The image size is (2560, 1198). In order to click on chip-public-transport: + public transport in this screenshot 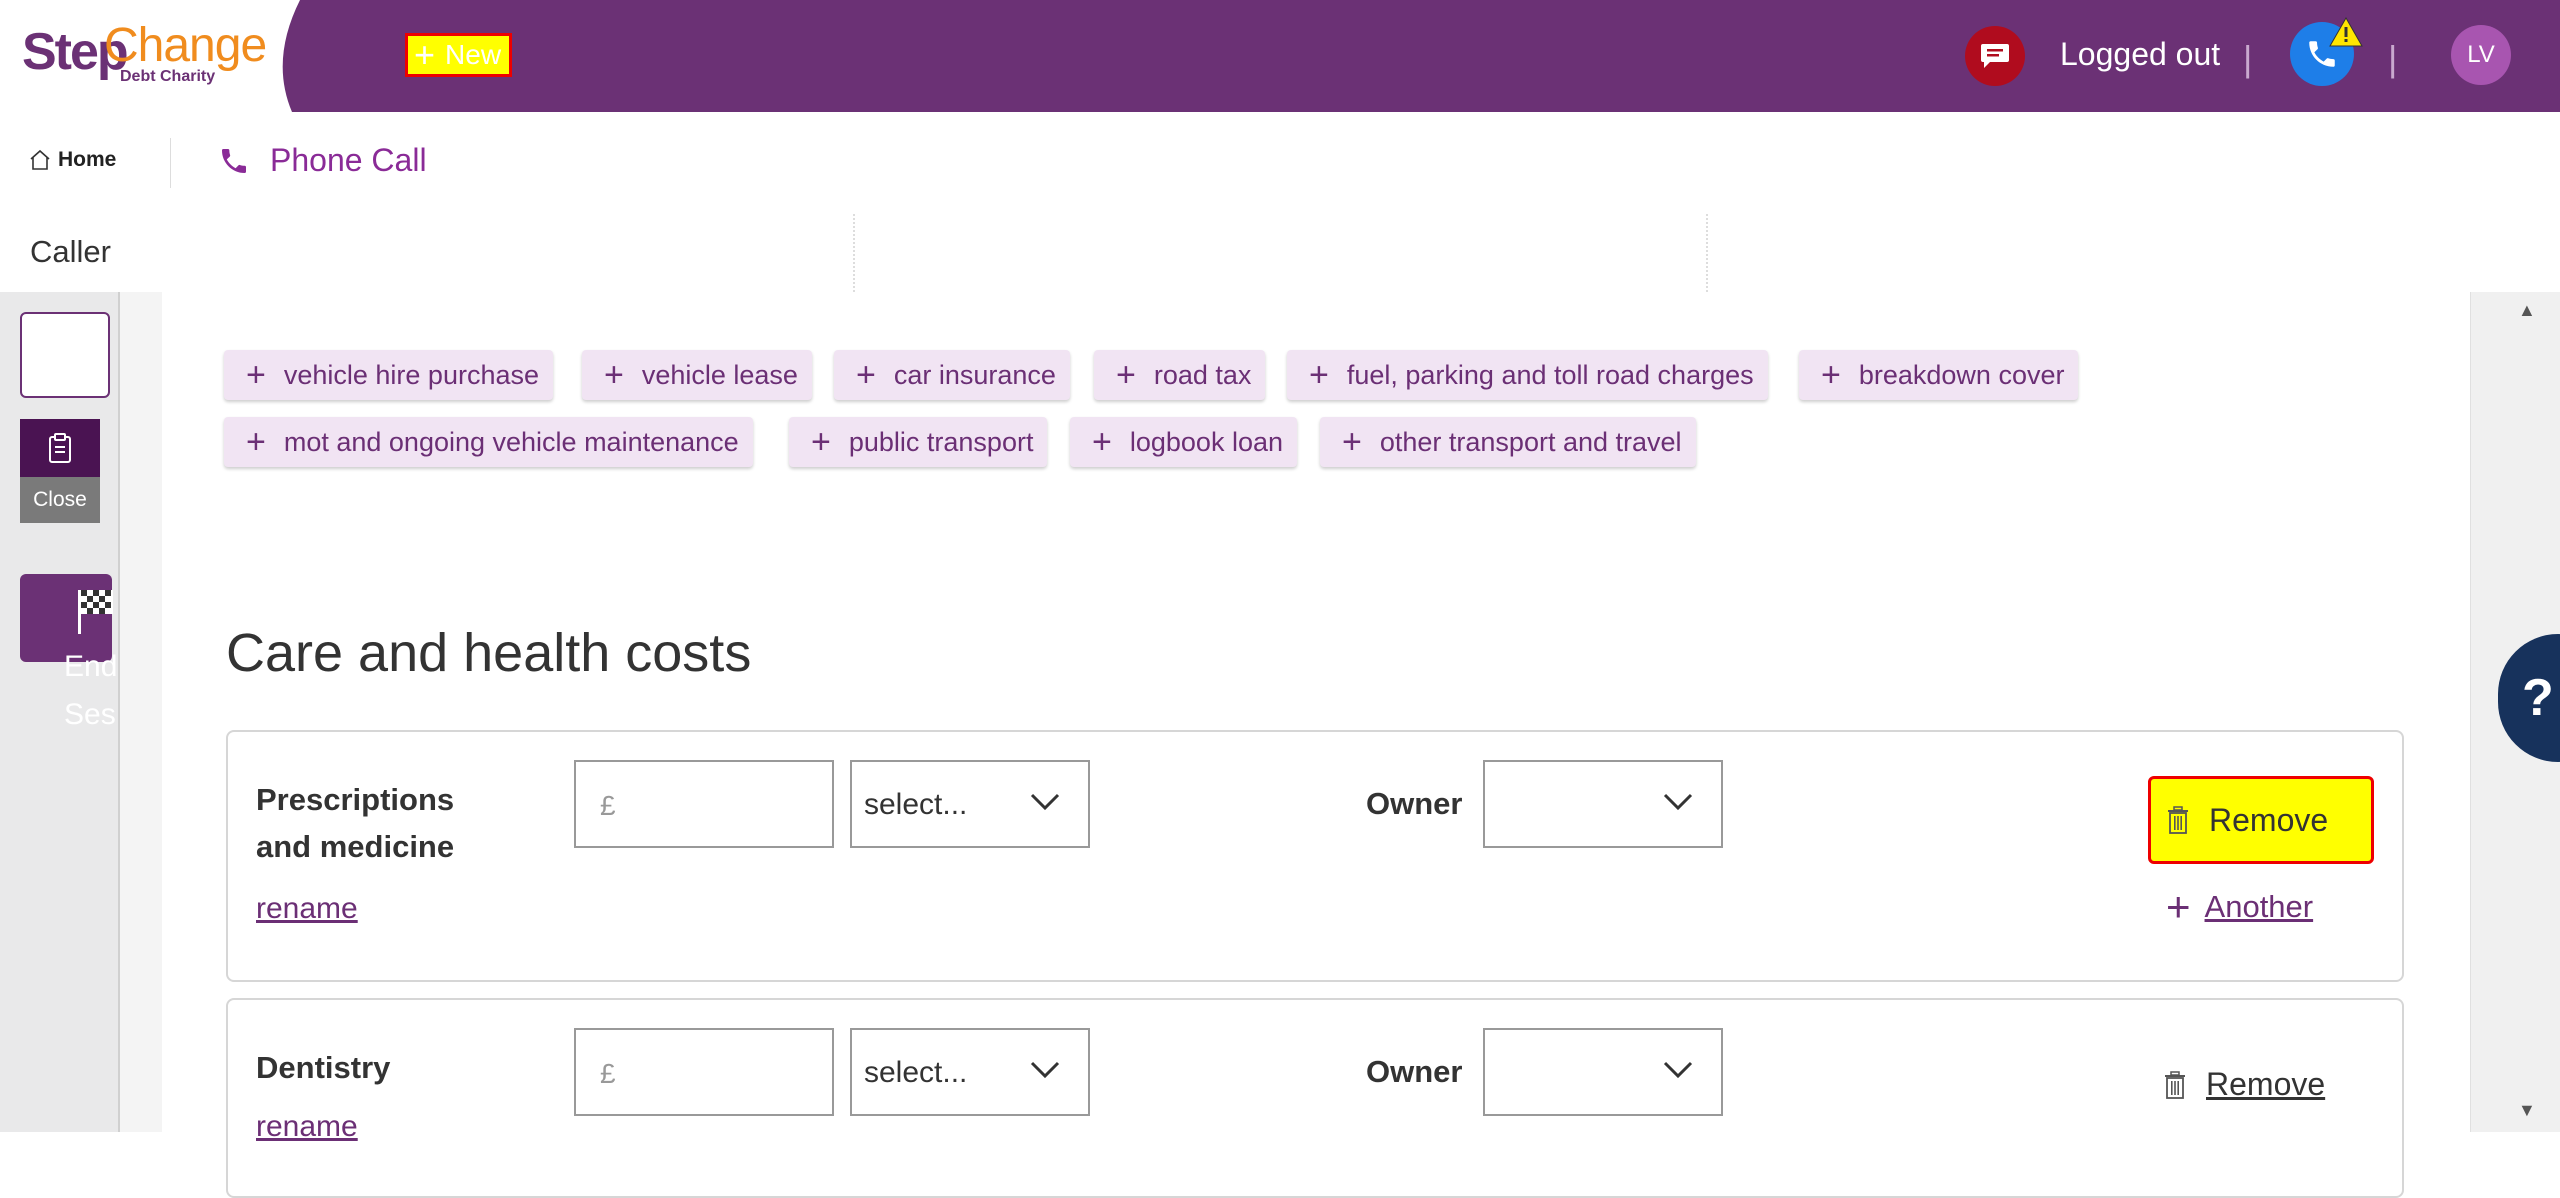, I will do `click(918, 442)`.